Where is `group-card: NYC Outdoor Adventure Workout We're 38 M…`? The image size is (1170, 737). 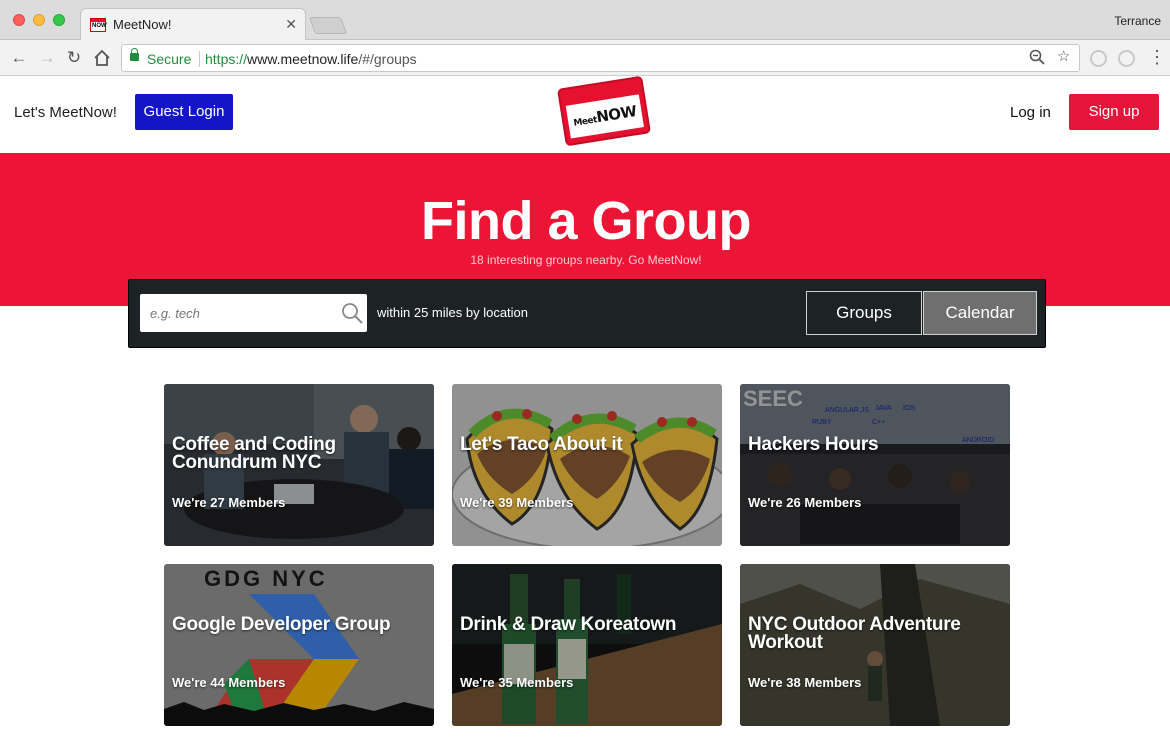 group-card: NYC Outdoor Adventure Workout We're 38 M… is located at coordinates (875, 645).